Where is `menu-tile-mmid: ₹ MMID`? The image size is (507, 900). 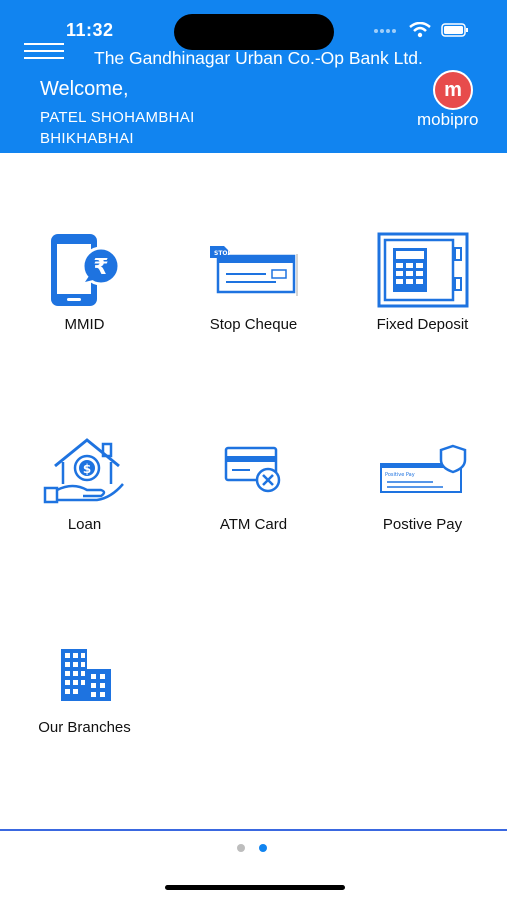 menu-tile-mmid: ₹ MMID is located at coordinates (84, 281).